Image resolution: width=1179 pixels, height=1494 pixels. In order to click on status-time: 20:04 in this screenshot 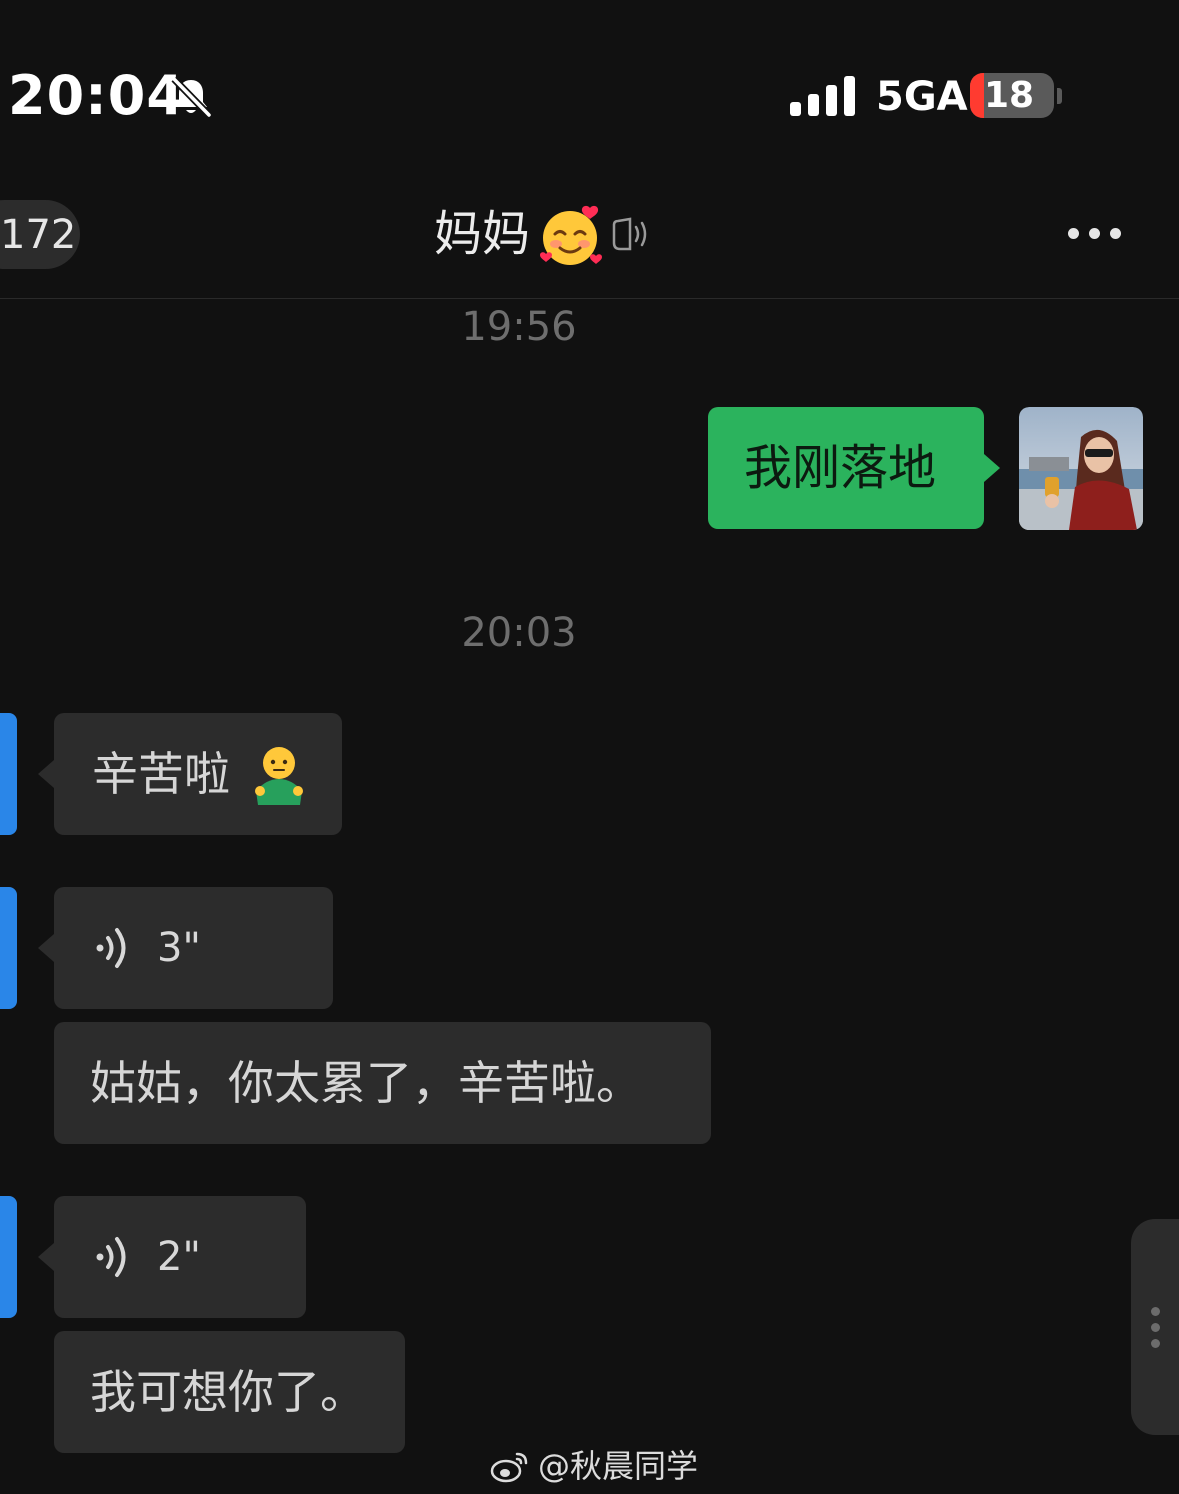, I will do `click(96, 95)`.